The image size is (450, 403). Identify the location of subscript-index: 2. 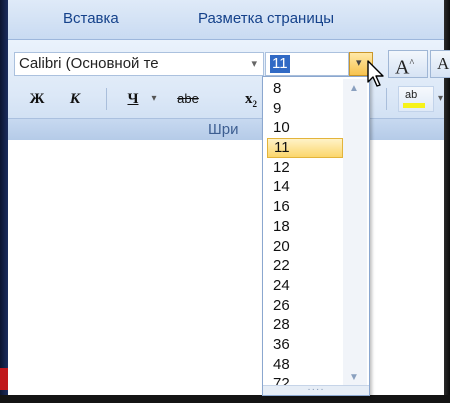
(255, 104).